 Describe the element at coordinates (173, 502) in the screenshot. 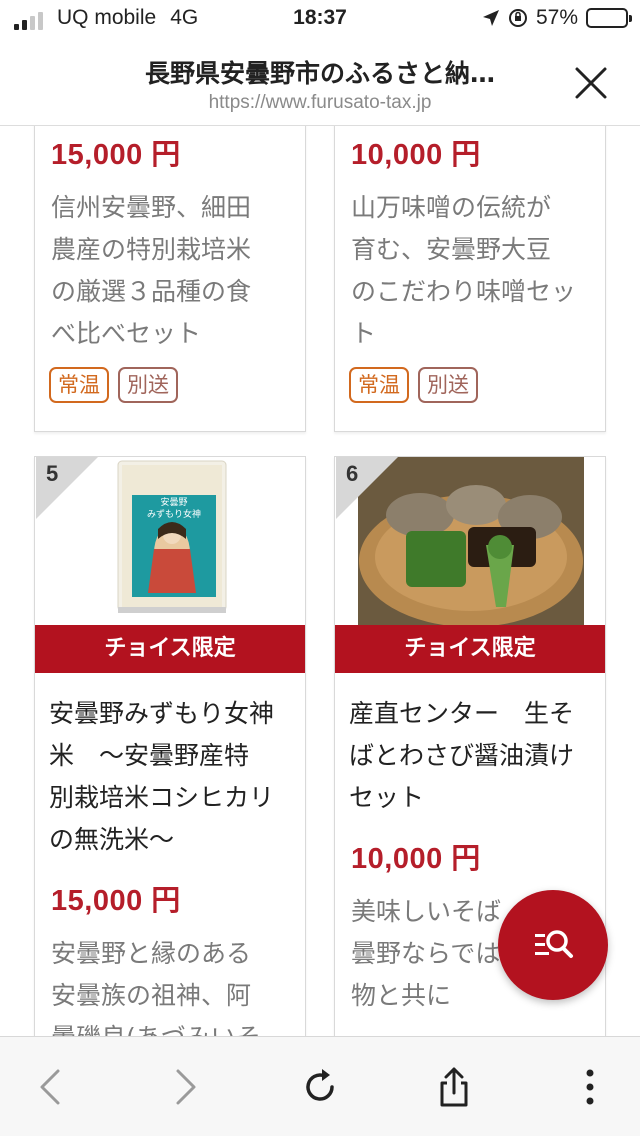

I see `package-brand: 安曇野` at that location.